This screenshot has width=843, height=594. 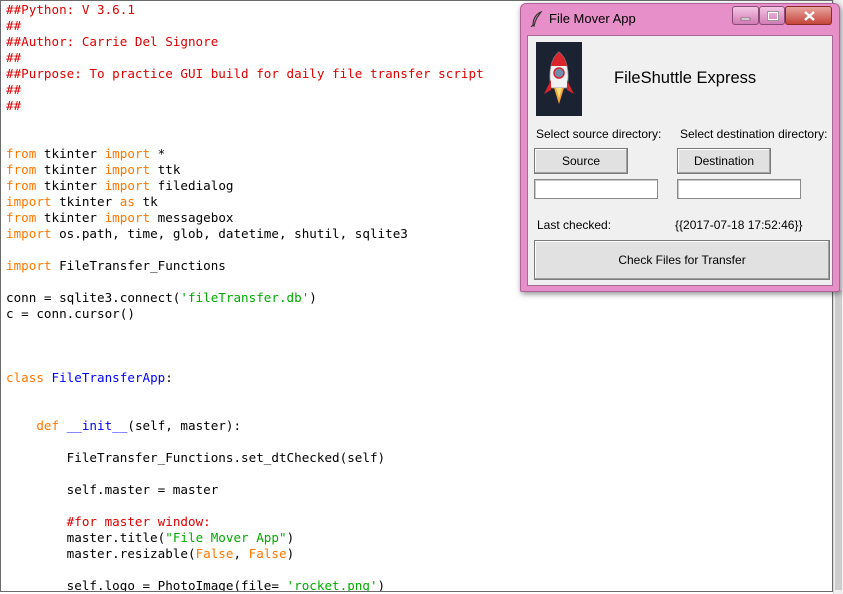 What do you see at coordinates (165, 169) in the screenshot?
I see `code-token: ttk` at bounding box center [165, 169].